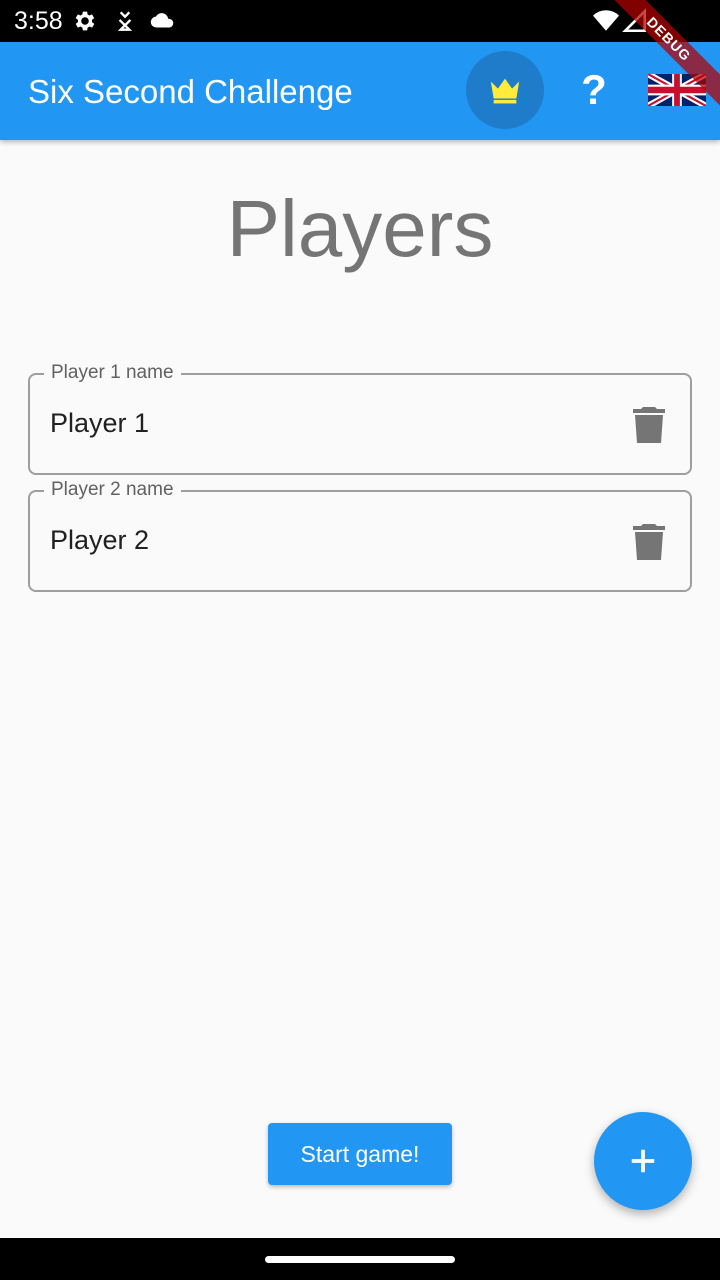  I want to click on crown-icon, so click(505, 91).